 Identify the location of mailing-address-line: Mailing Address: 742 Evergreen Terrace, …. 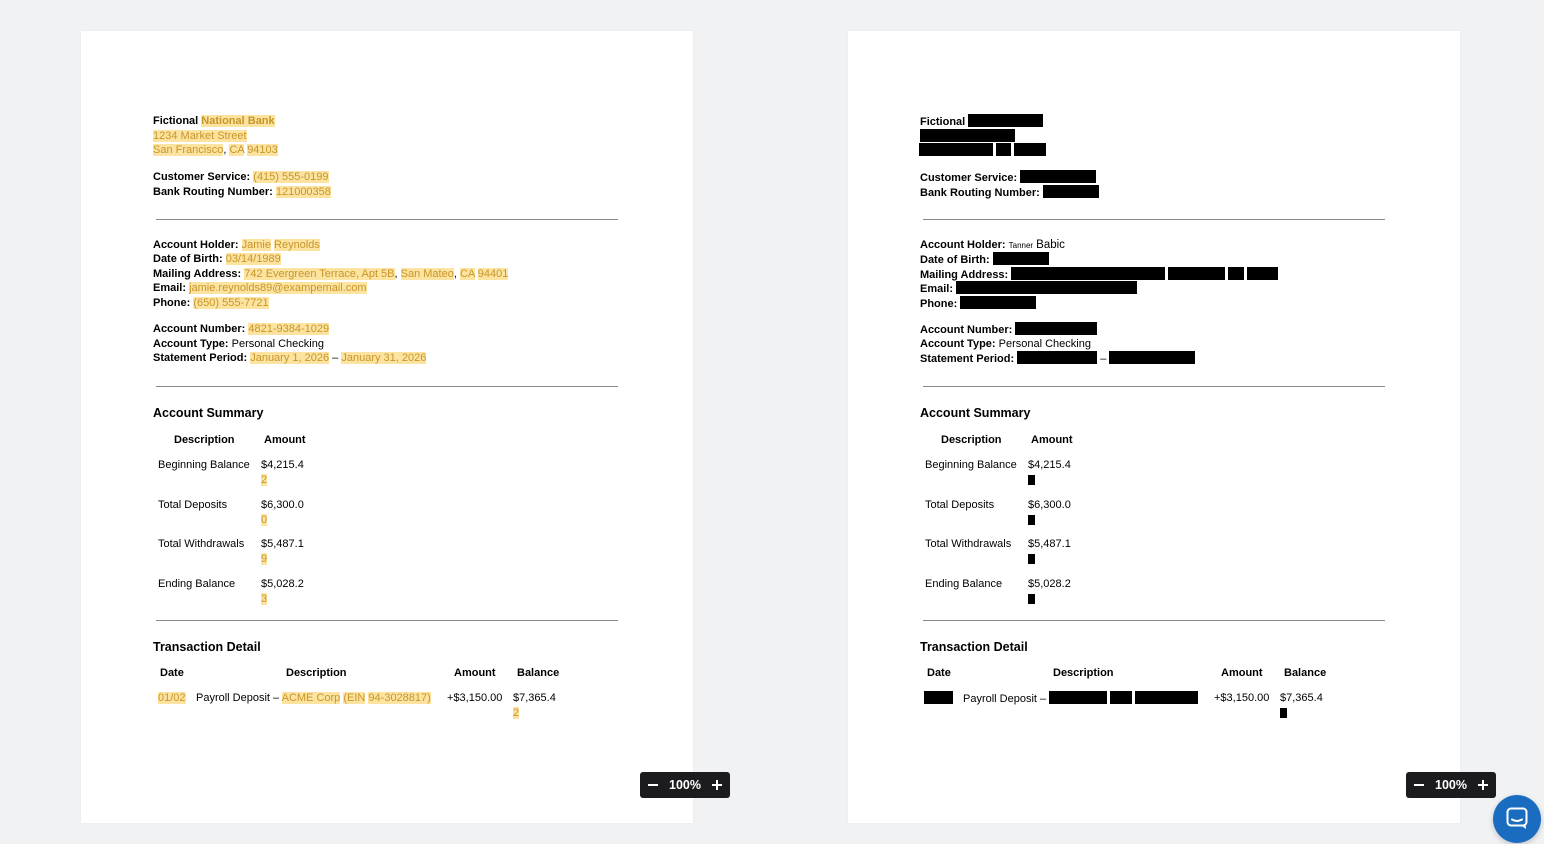
(331, 274).